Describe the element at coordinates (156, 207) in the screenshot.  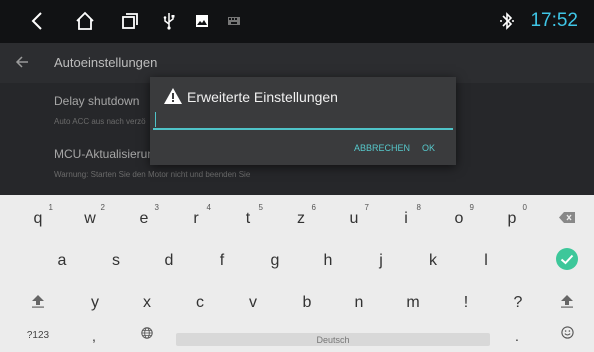
I see `key-hint: 3` at that location.